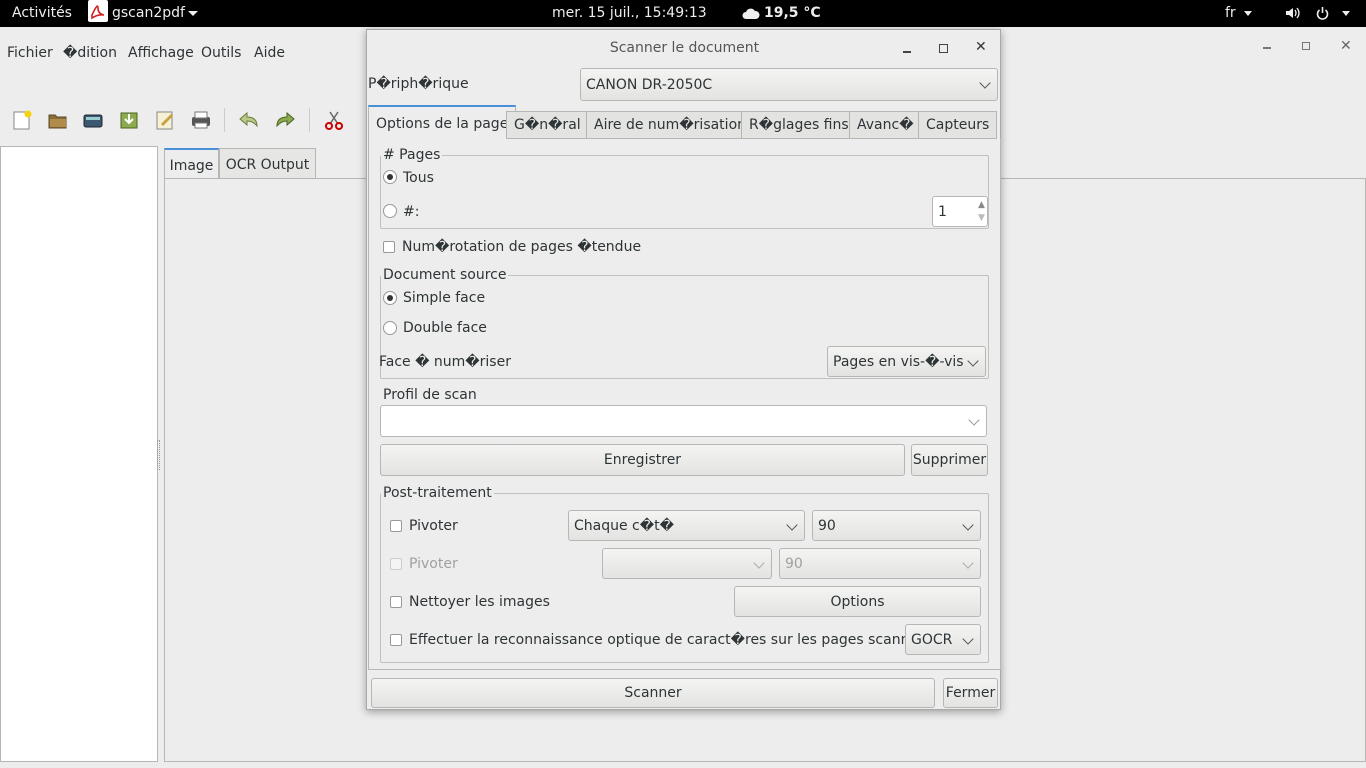 The height and width of the screenshot is (768, 1366). Describe the element at coordinates (418, 178) in the screenshot. I see `pages-all-label: Tous` at that location.